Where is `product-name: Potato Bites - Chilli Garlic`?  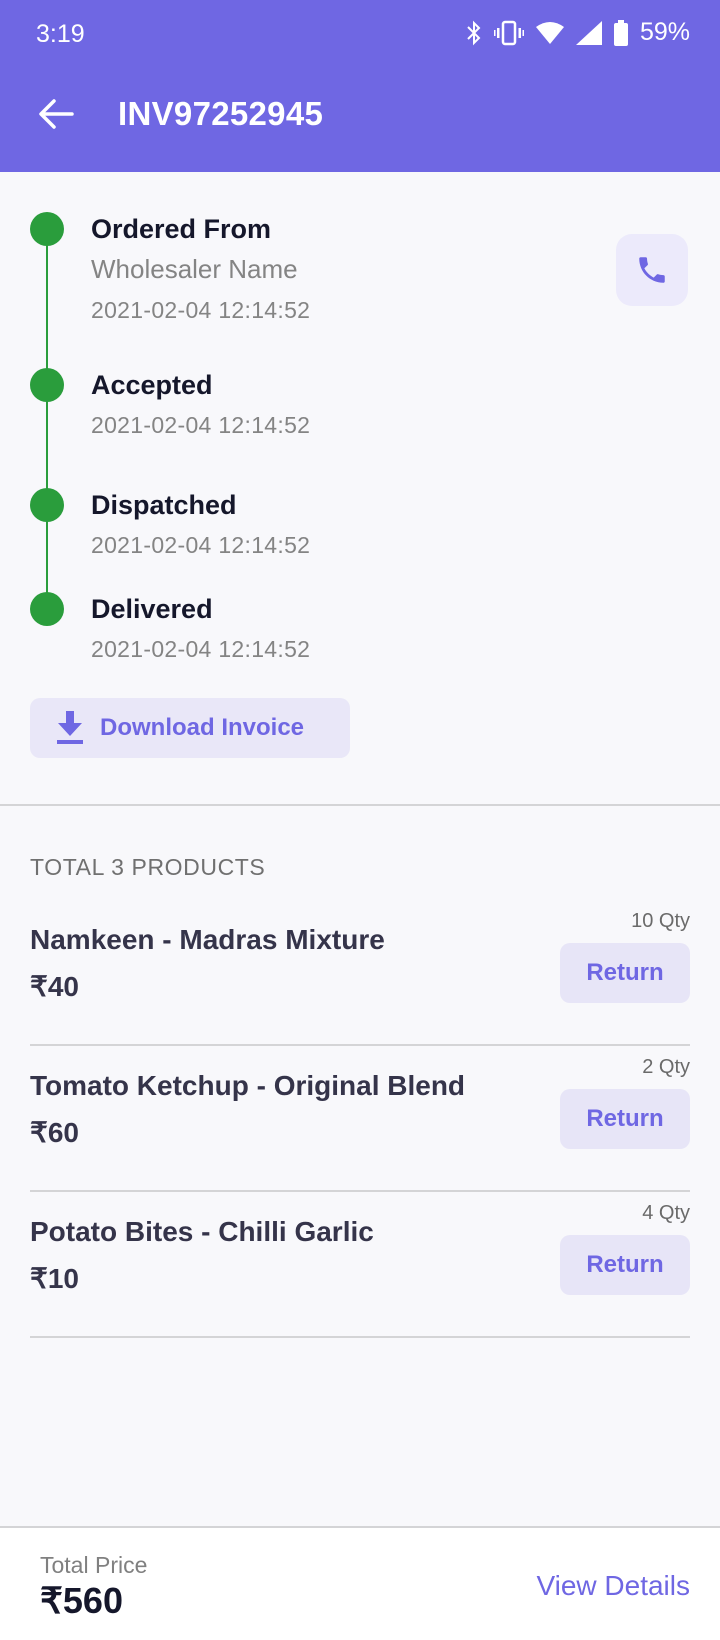
product-name: Potato Bites - Chilli Garlic is located at coordinates (202, 1231).